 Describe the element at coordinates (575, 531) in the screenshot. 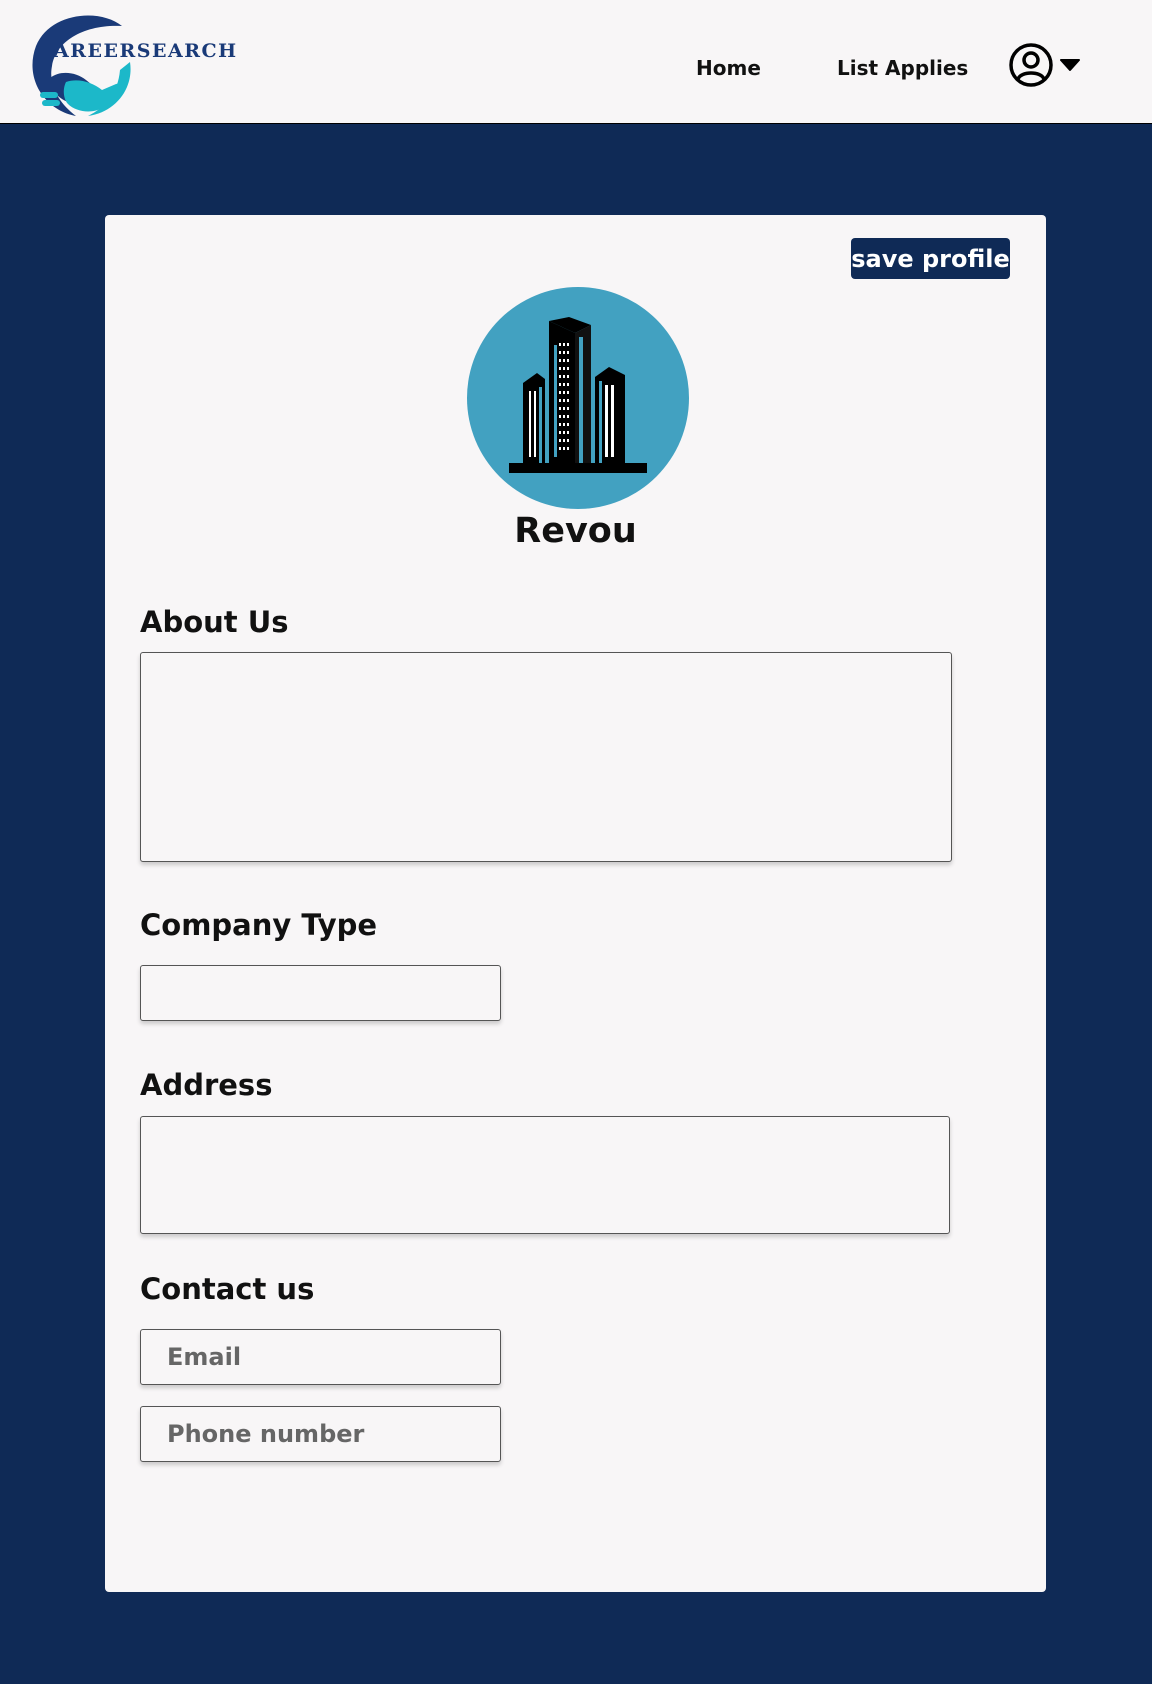

I see `company-name: Revou` at that location.